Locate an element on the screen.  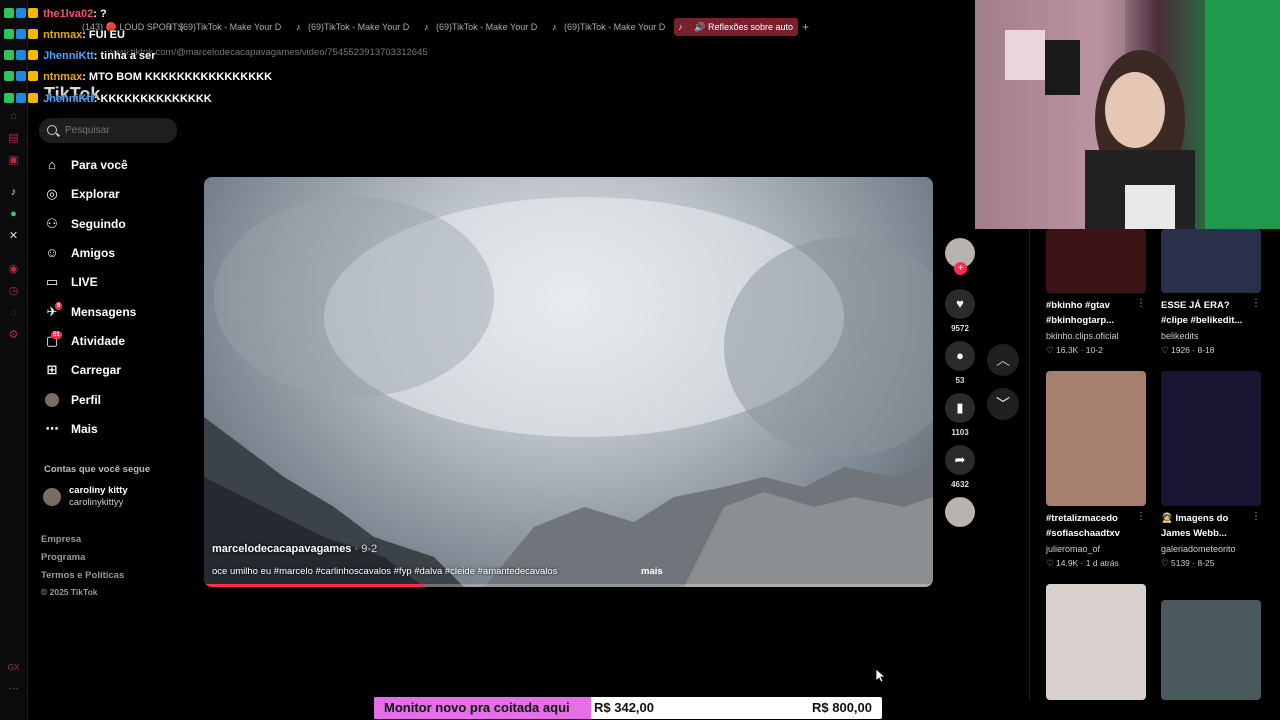
tiktok-app-icon: ♪ is located at coordinates (13, 192).